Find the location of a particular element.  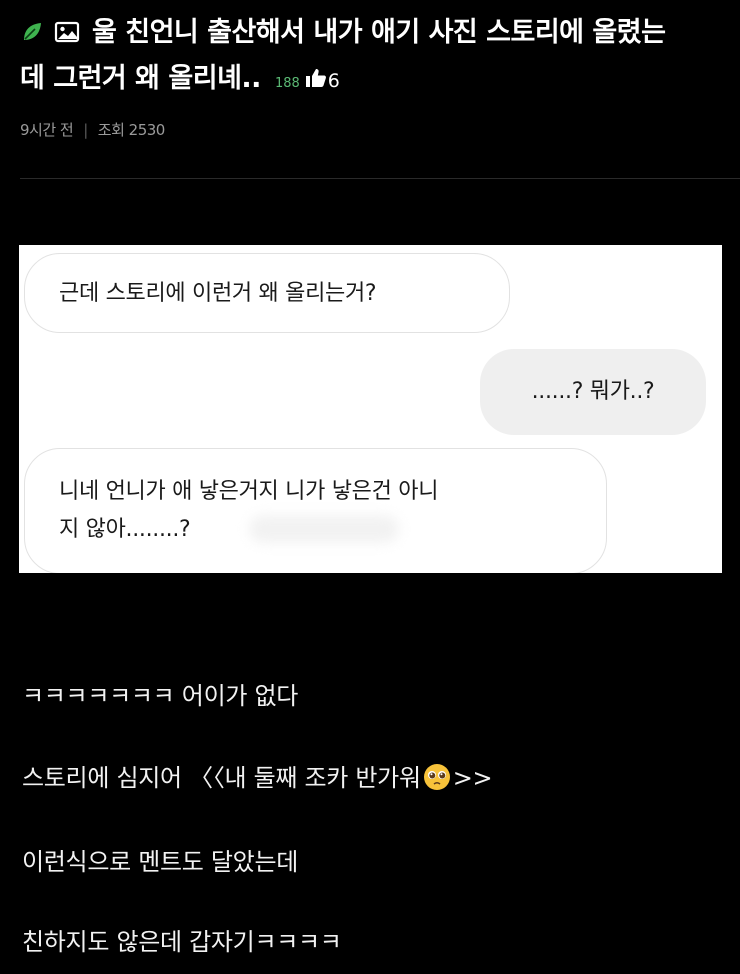

chat-bubble-received-2: 니네 언니가 애 낳은거지 니가 낳은건 아니 지 않아........? is located at coordinates (315, 510).